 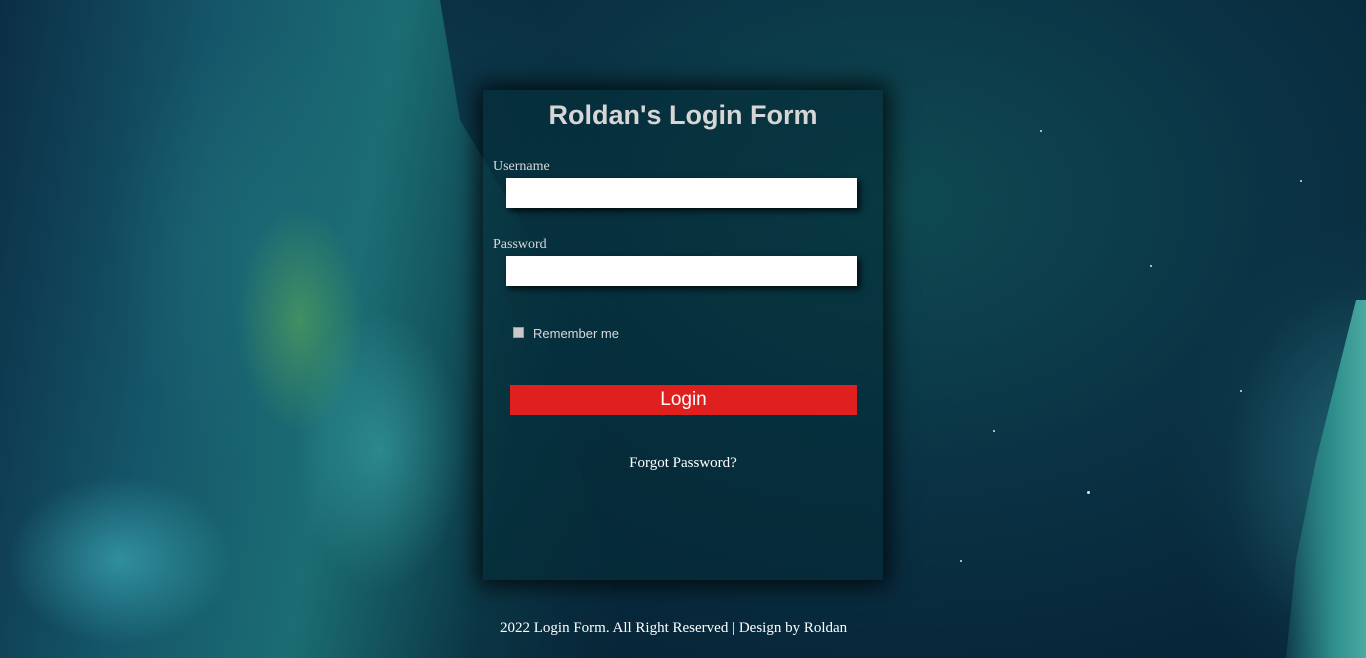 I want to click on remember-me-row: Remember me, so click(x=566, y=333).